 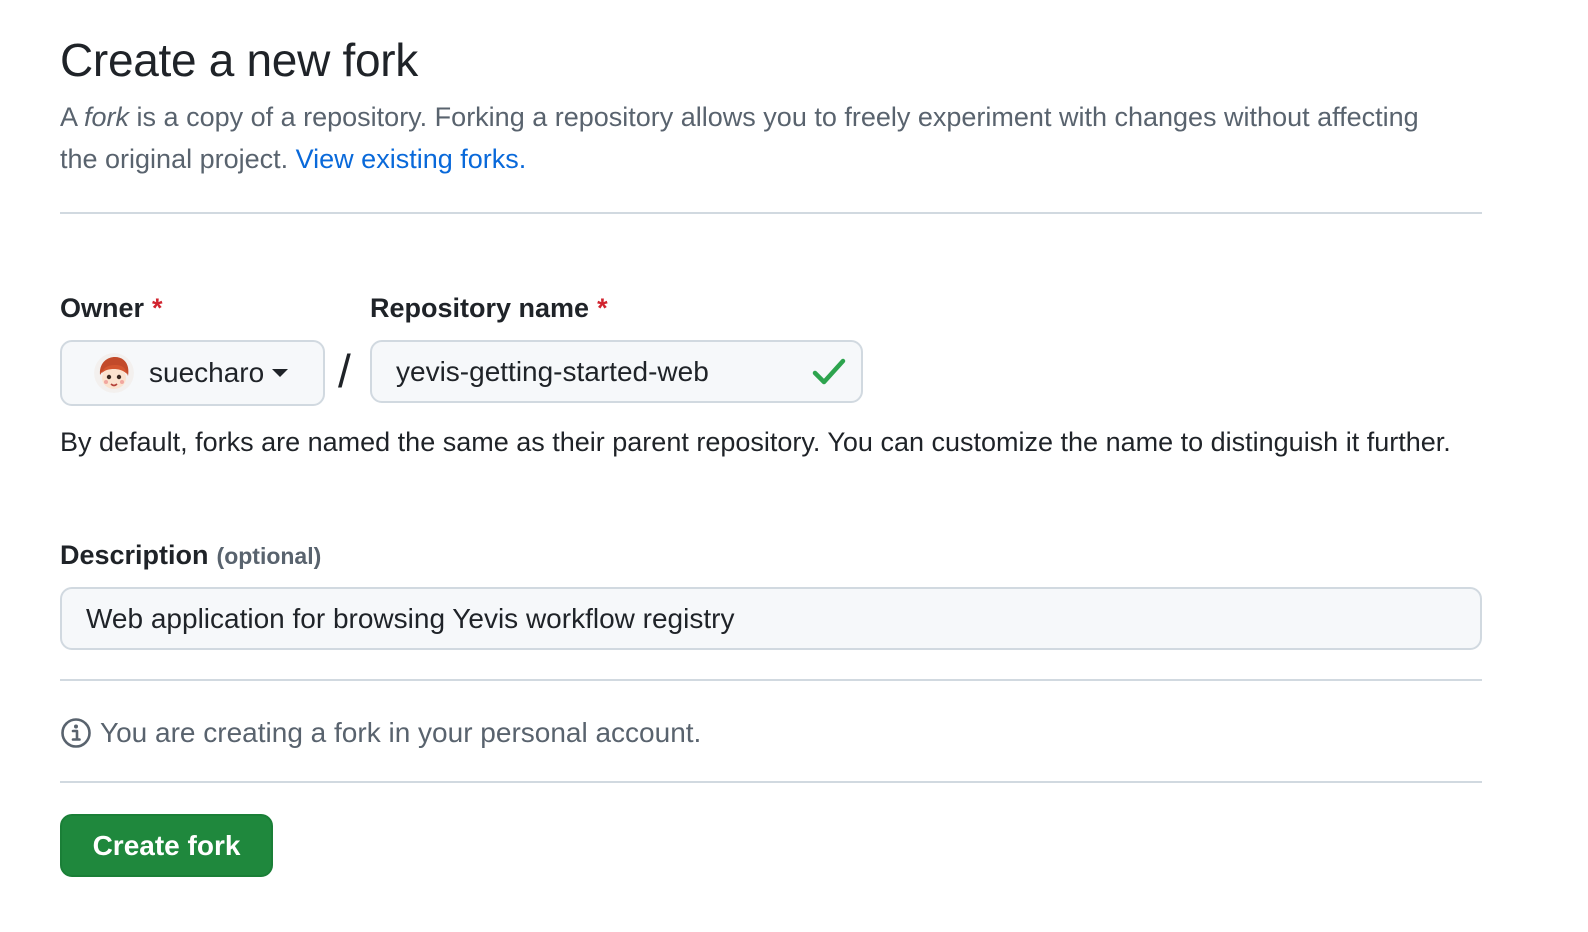 I want to click on description-label: Description (optional), so click(x=190, y=555).